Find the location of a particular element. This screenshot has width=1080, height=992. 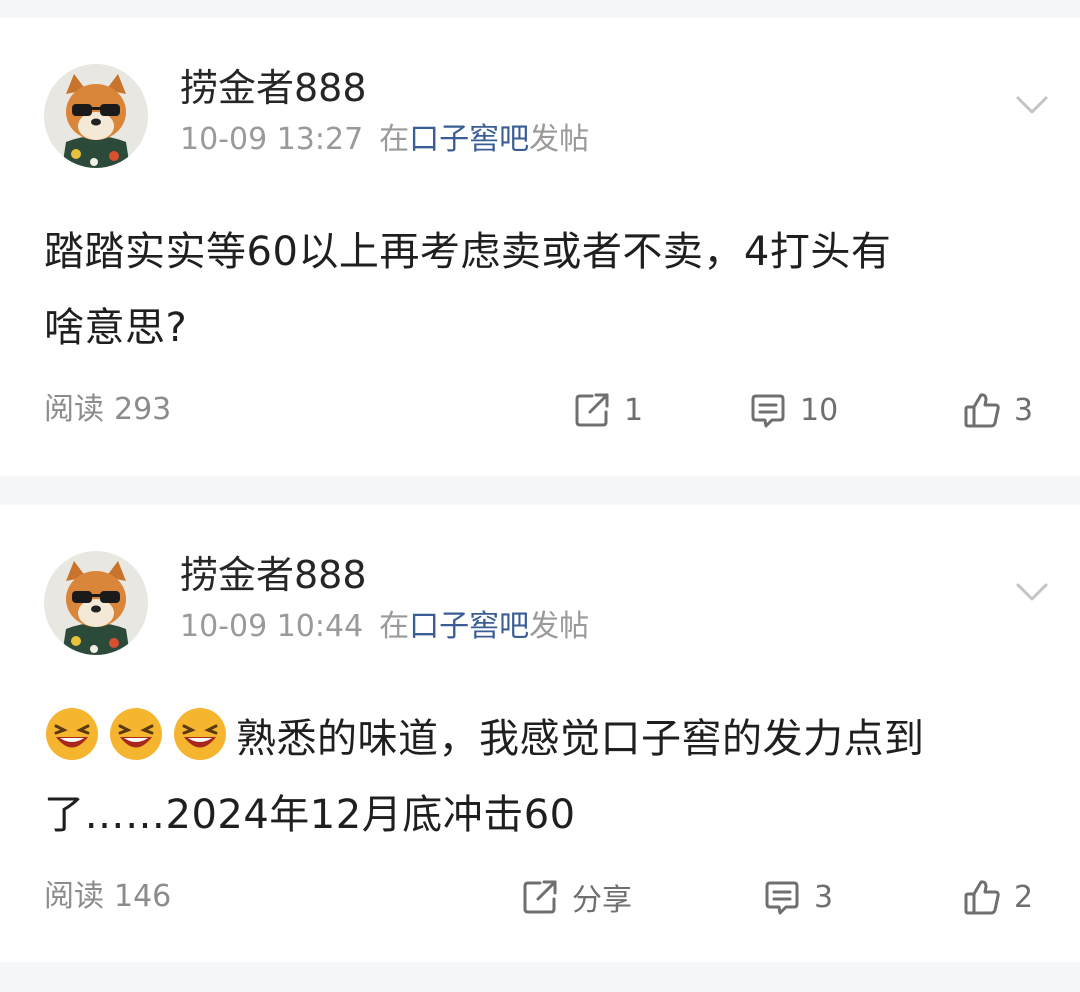

post-content: 熟悉的味道，我感觉口子窖的发力点到 了……2024年12月底冲击60 is located at coordinates (544, 777).